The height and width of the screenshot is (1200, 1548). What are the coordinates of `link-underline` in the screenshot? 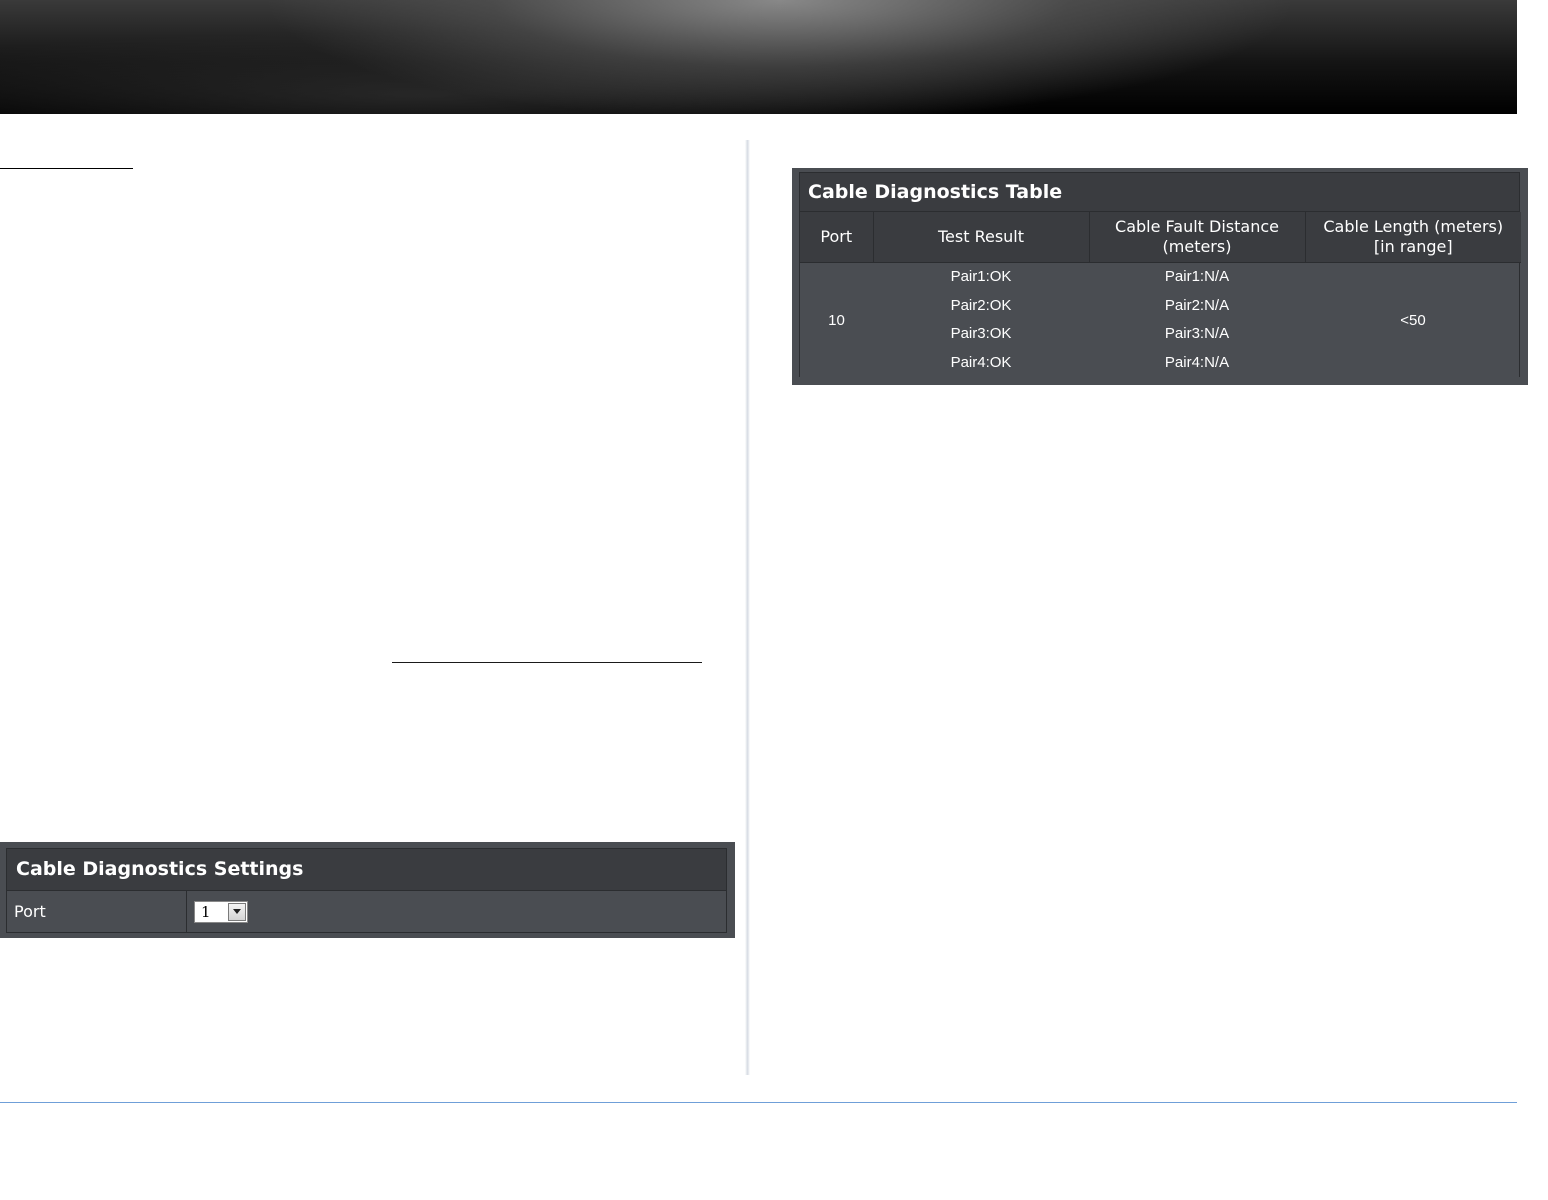 It's located at (547, 662).